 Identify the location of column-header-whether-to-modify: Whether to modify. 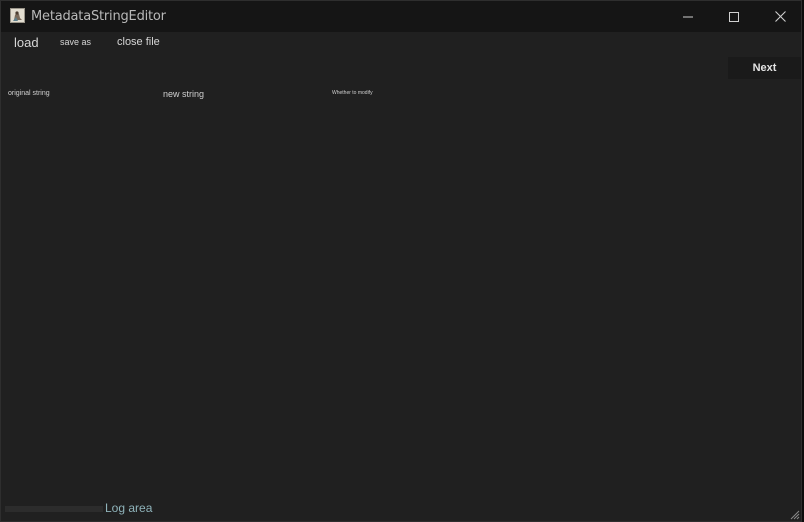
(352, 93).